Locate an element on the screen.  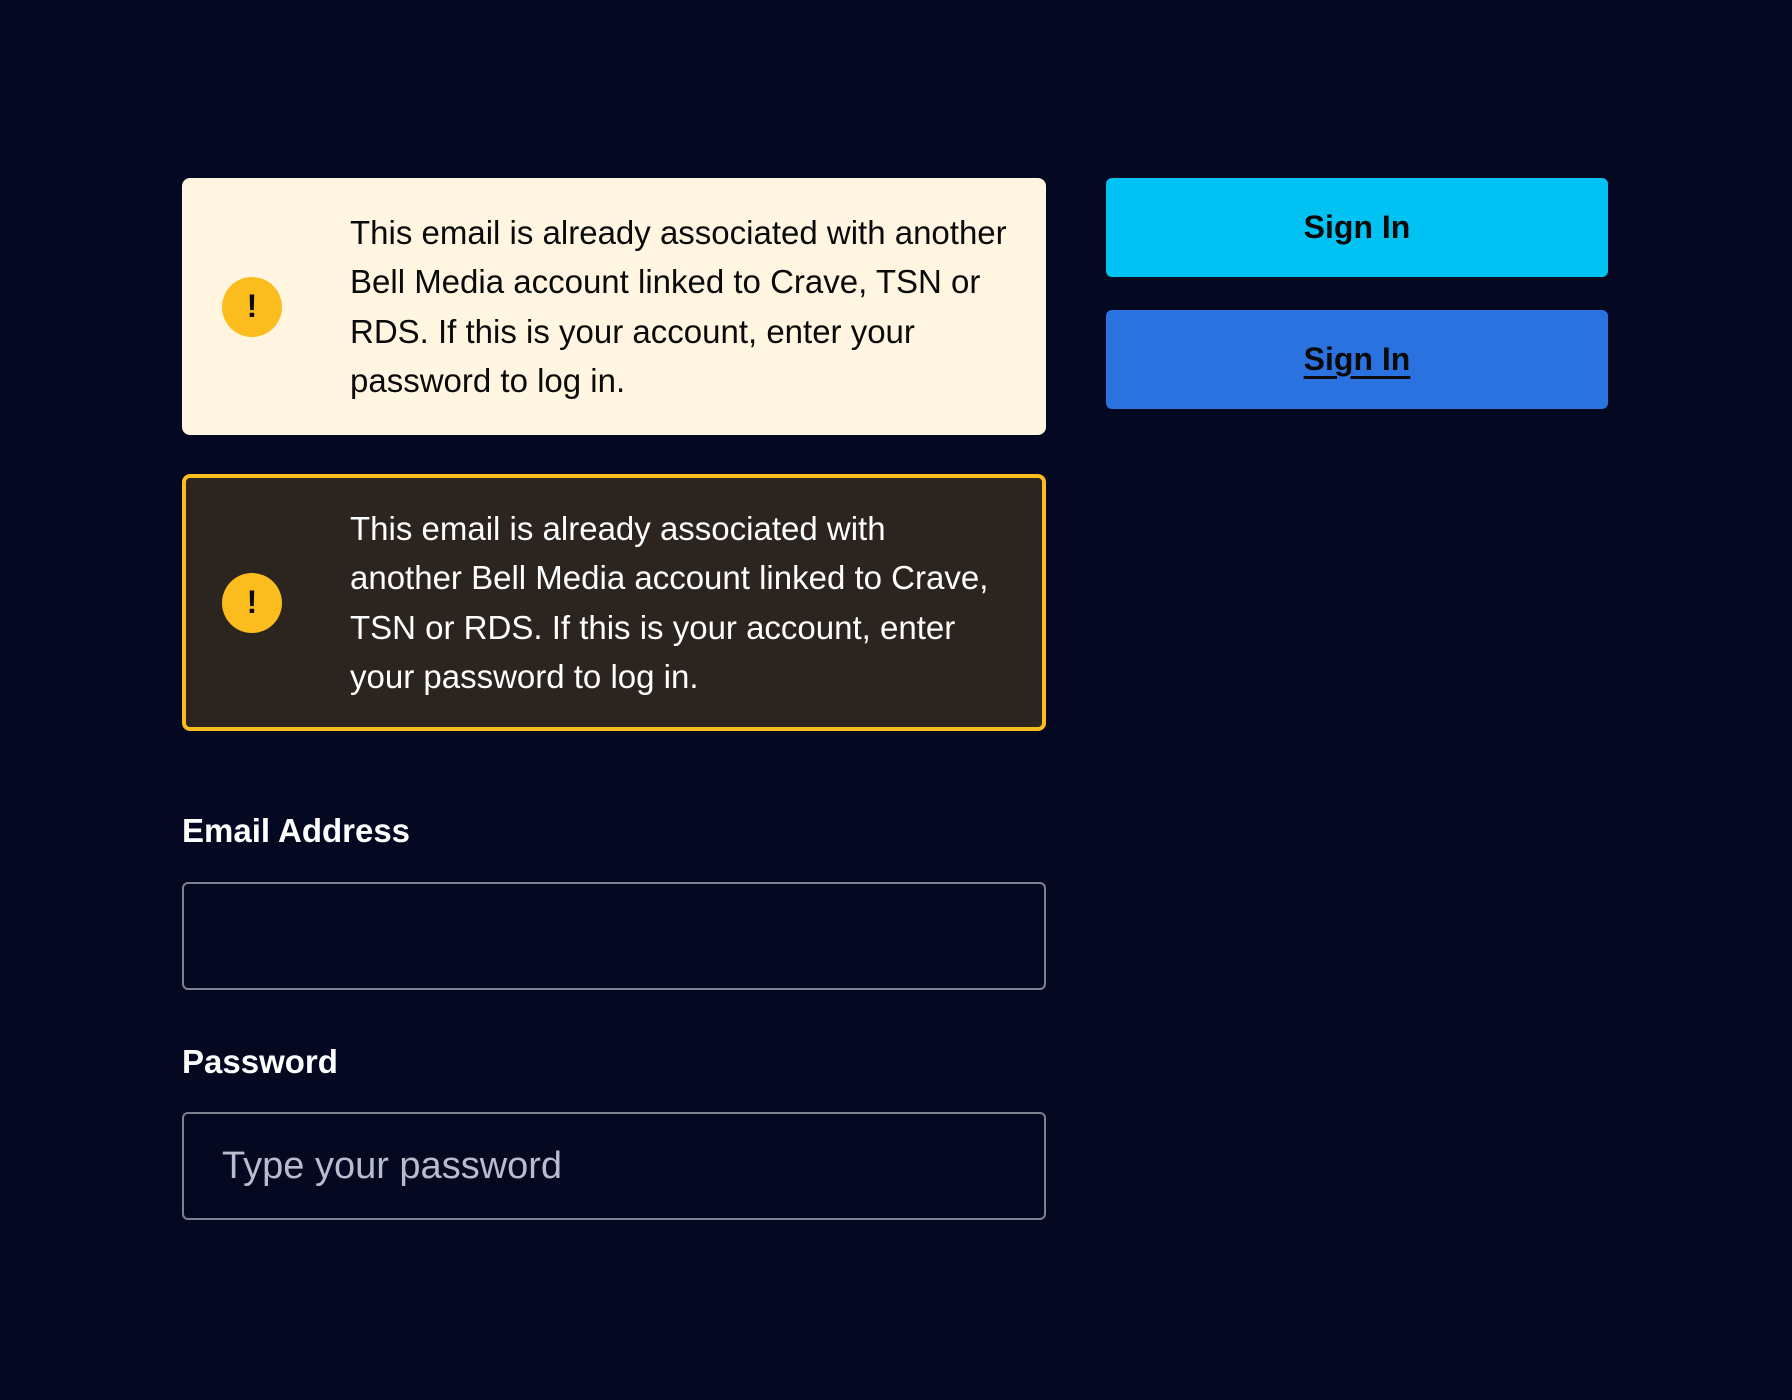
email-field is located at coordinates (614, 936).